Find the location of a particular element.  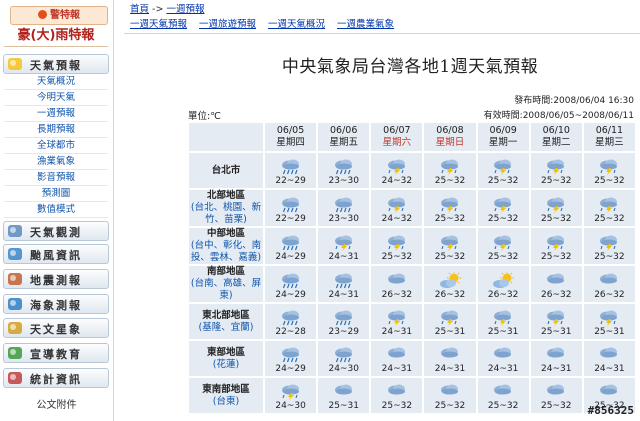

sidebar-subitem: 一週預報 is located at coordinates (56, 114).